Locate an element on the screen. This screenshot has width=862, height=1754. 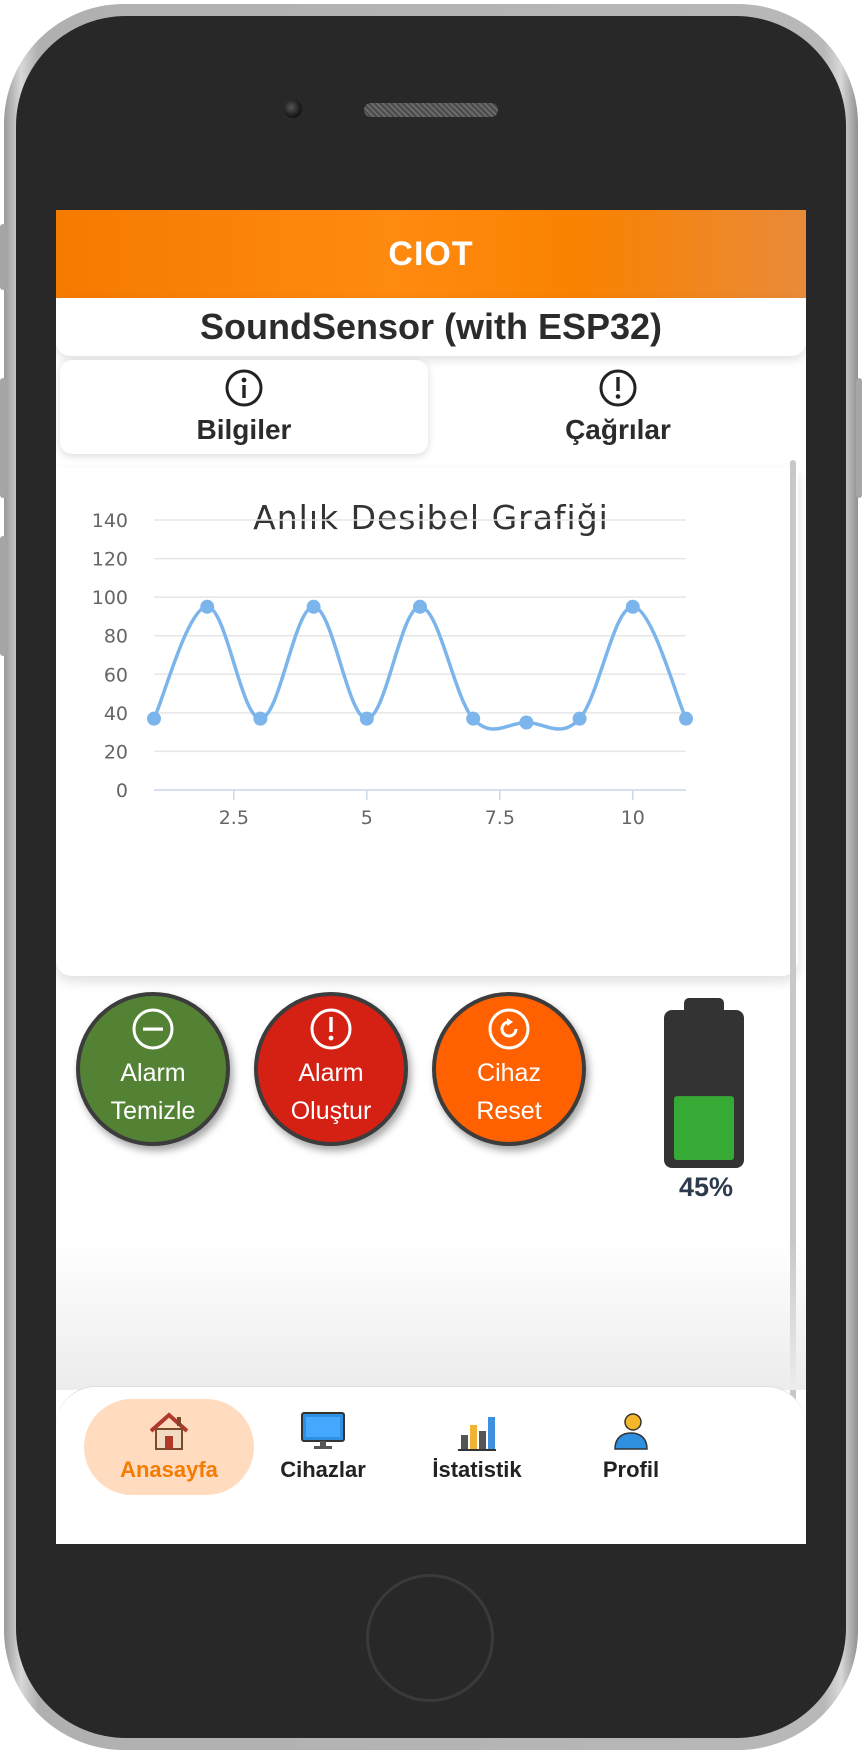
create-alarm-button: Alarm Oluştur is located at coordinates (331, 1069).